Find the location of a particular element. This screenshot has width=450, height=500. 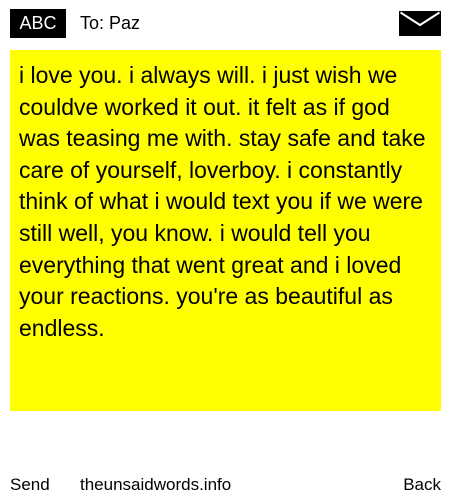

site-link: theunsaidwords.info is located at coordinates (155, 485).